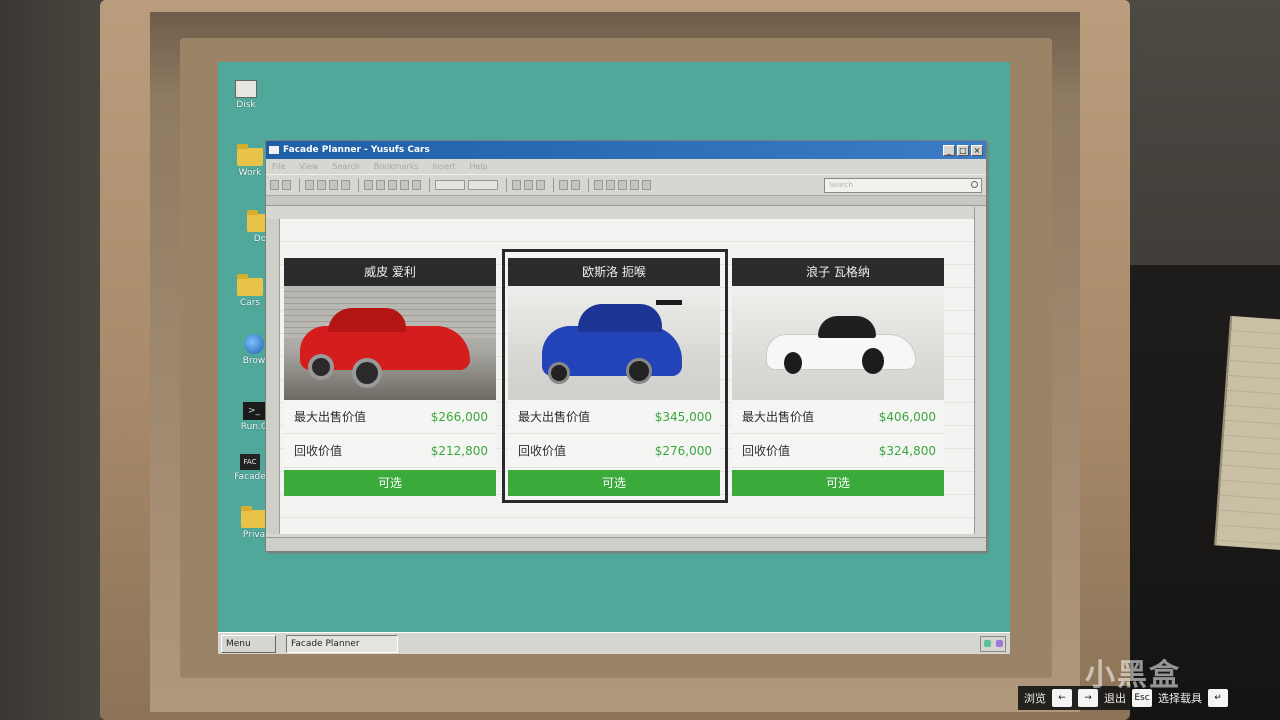  I want to click on align-right-icon, so click(622, 185).